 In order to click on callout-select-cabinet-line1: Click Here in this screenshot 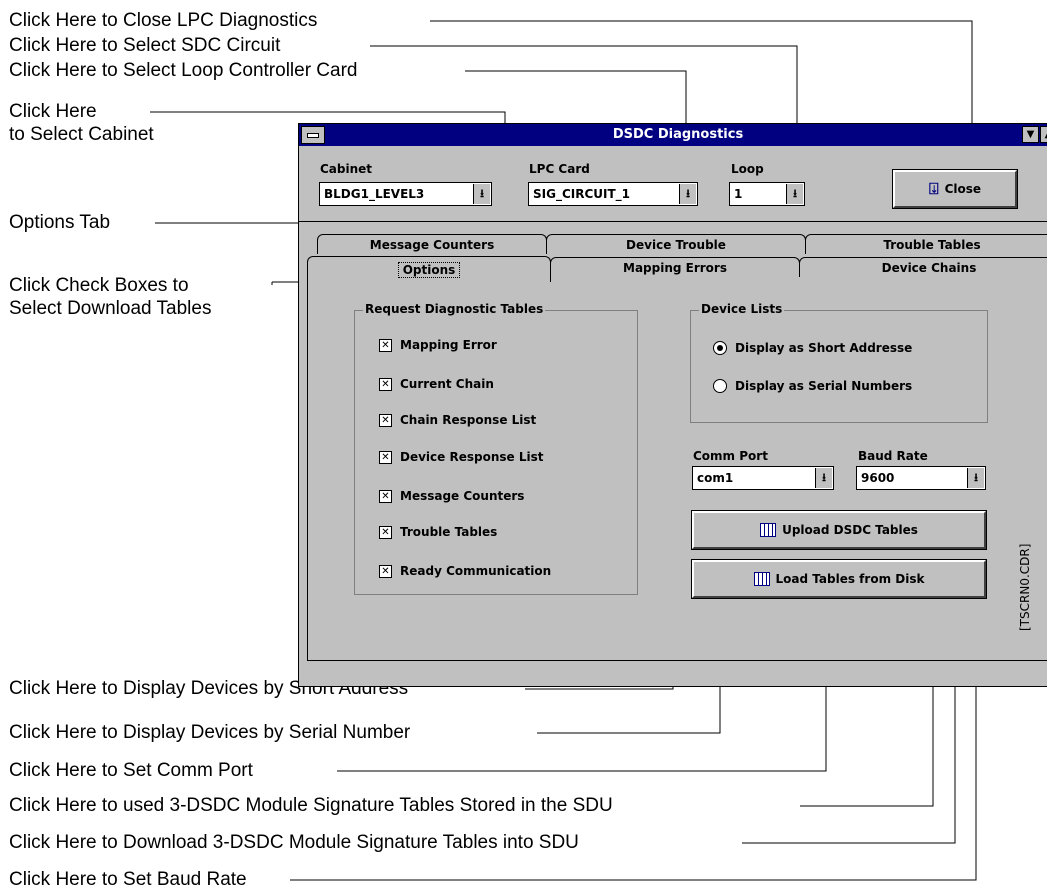, I will do `click(53, 111)`.